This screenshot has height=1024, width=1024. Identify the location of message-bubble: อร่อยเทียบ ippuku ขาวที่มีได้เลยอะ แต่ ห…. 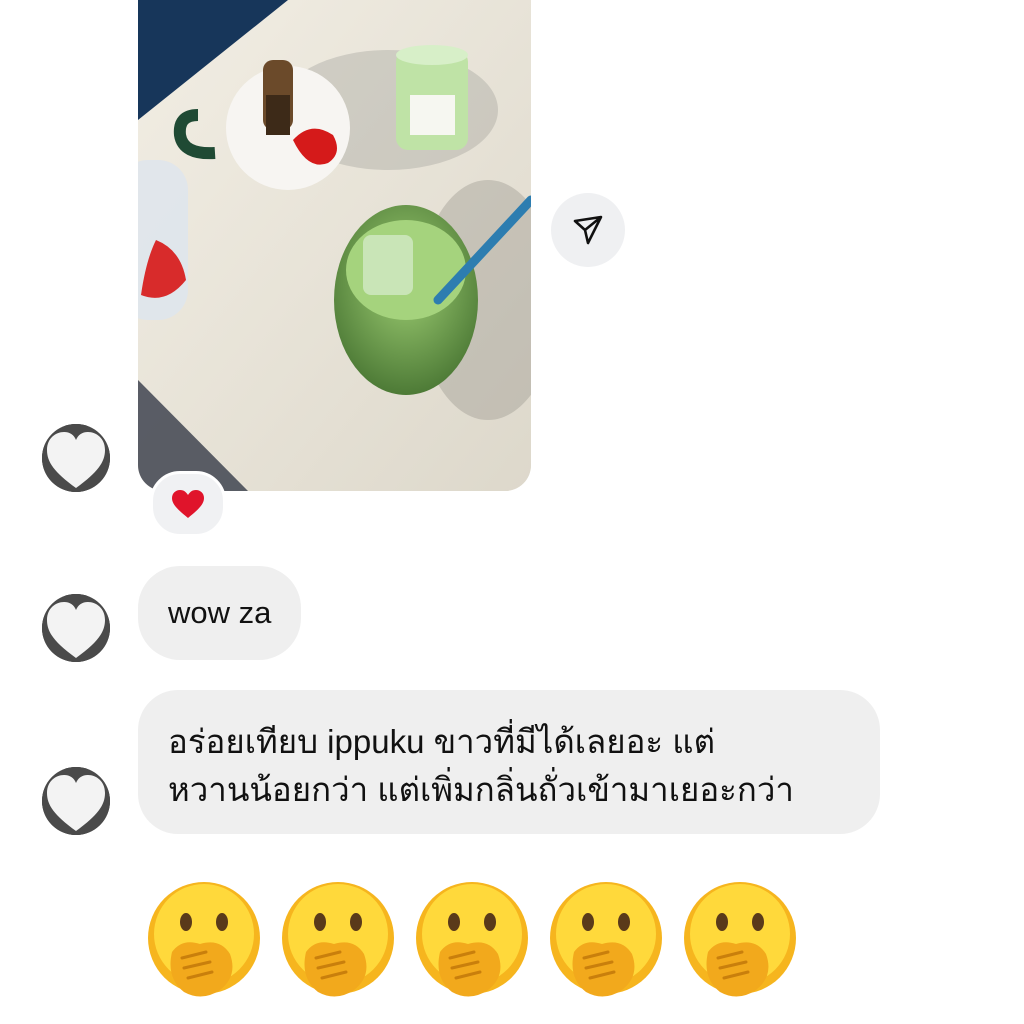
(509, 762).